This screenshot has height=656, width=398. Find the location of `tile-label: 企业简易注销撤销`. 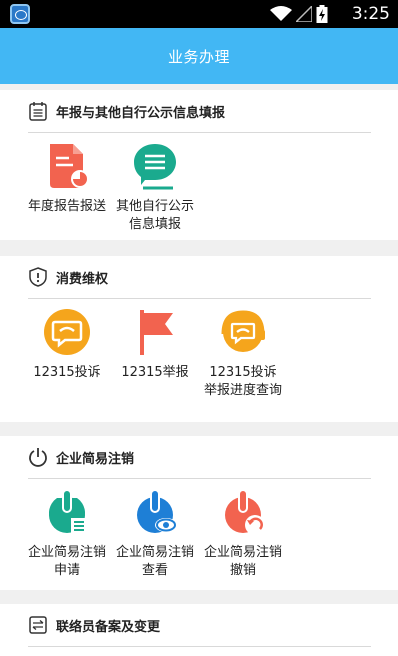

tile-label: 企业简易注销撤销 is located at coordinates (243, 562).